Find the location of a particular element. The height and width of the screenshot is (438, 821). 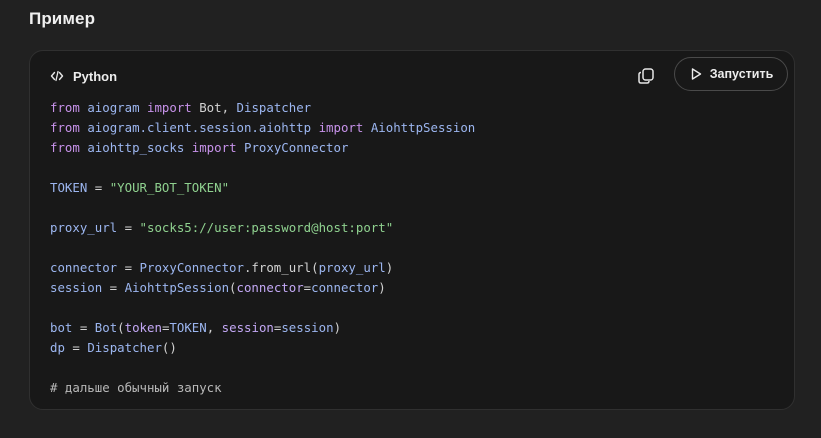

code-token: Bot is located at coordinates (106, 327).